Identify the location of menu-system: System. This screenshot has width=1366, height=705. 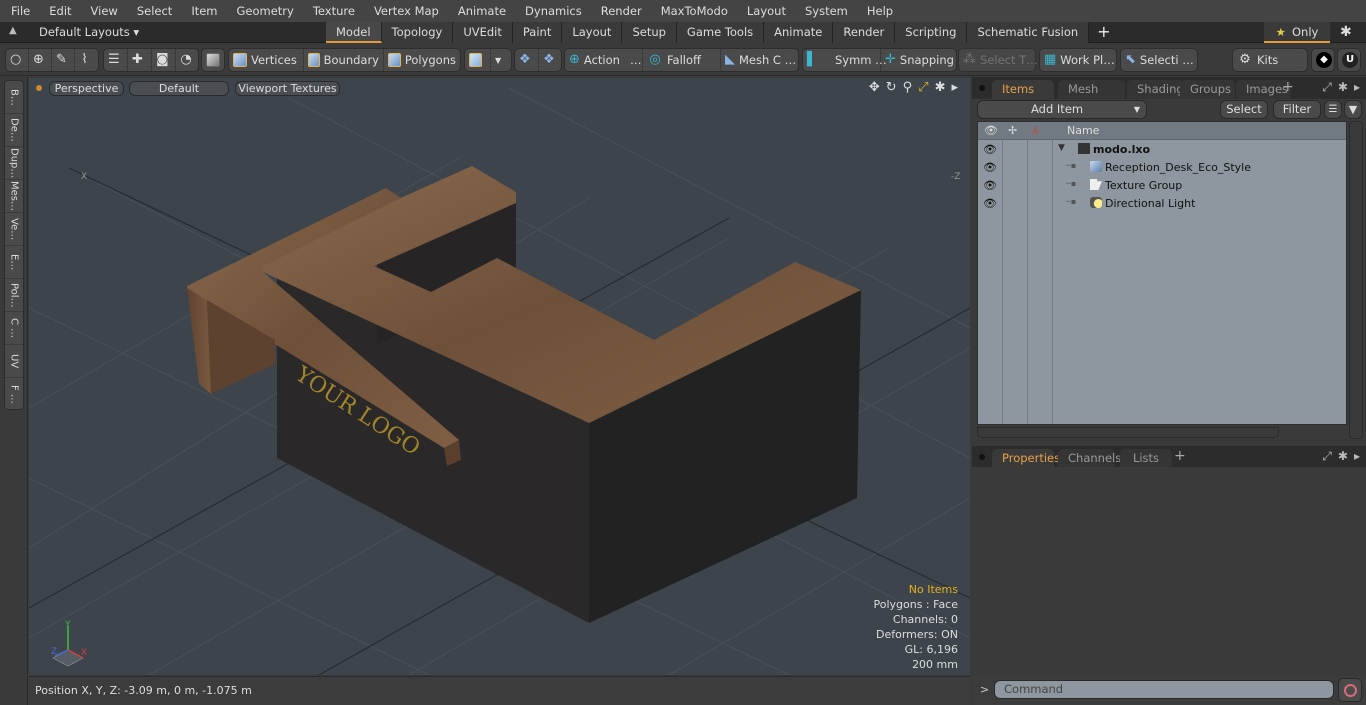
(825, 11).